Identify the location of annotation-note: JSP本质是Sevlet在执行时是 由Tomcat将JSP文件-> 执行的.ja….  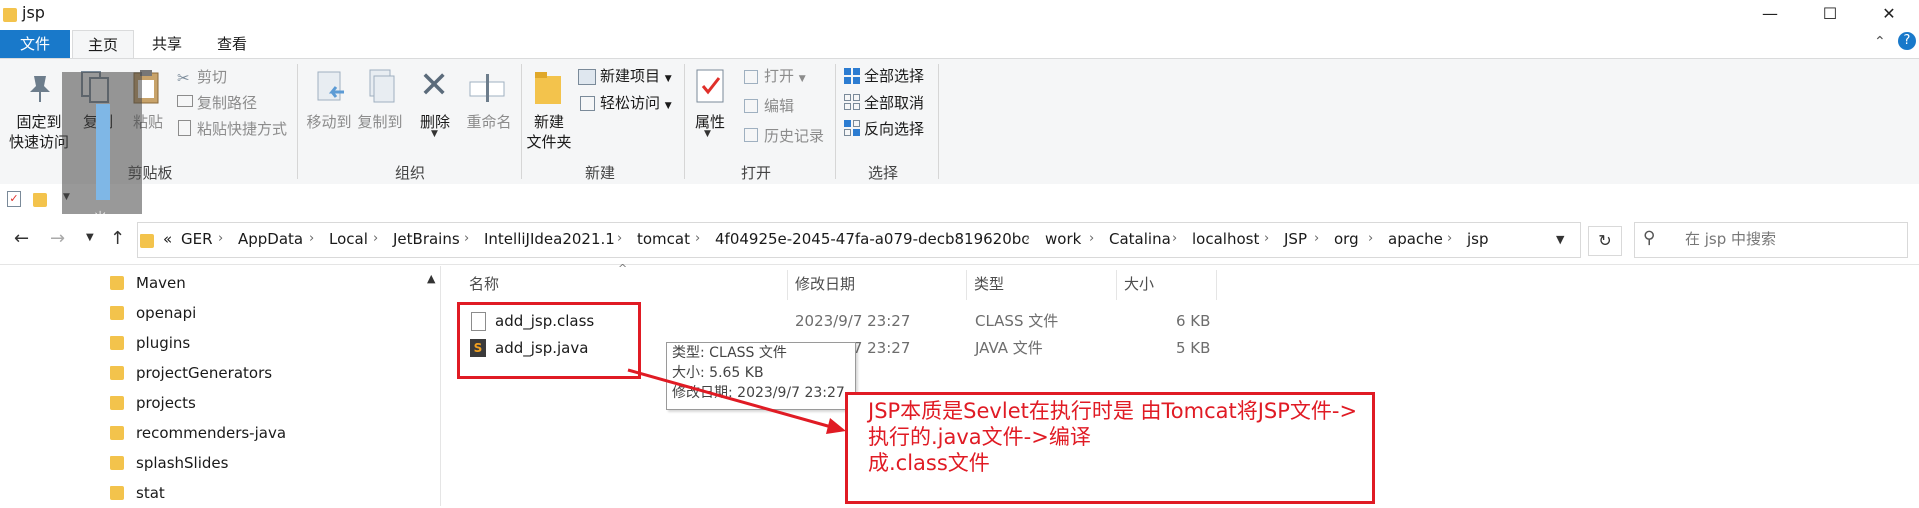
(1110, 448).